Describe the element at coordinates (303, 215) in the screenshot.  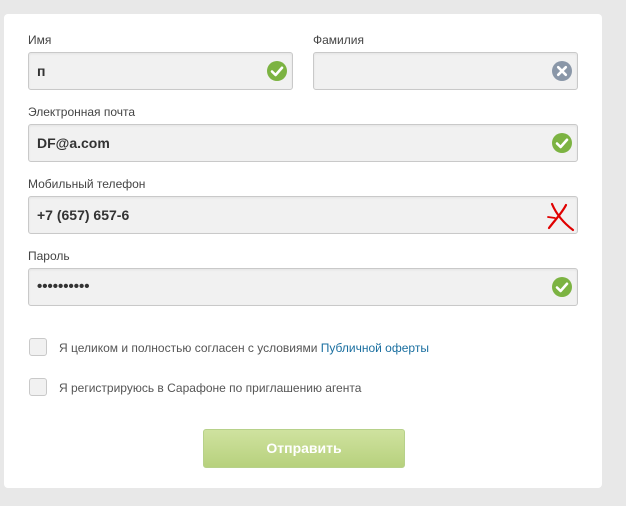
I see `phone-field: +7 (657) 657-6` at that location.